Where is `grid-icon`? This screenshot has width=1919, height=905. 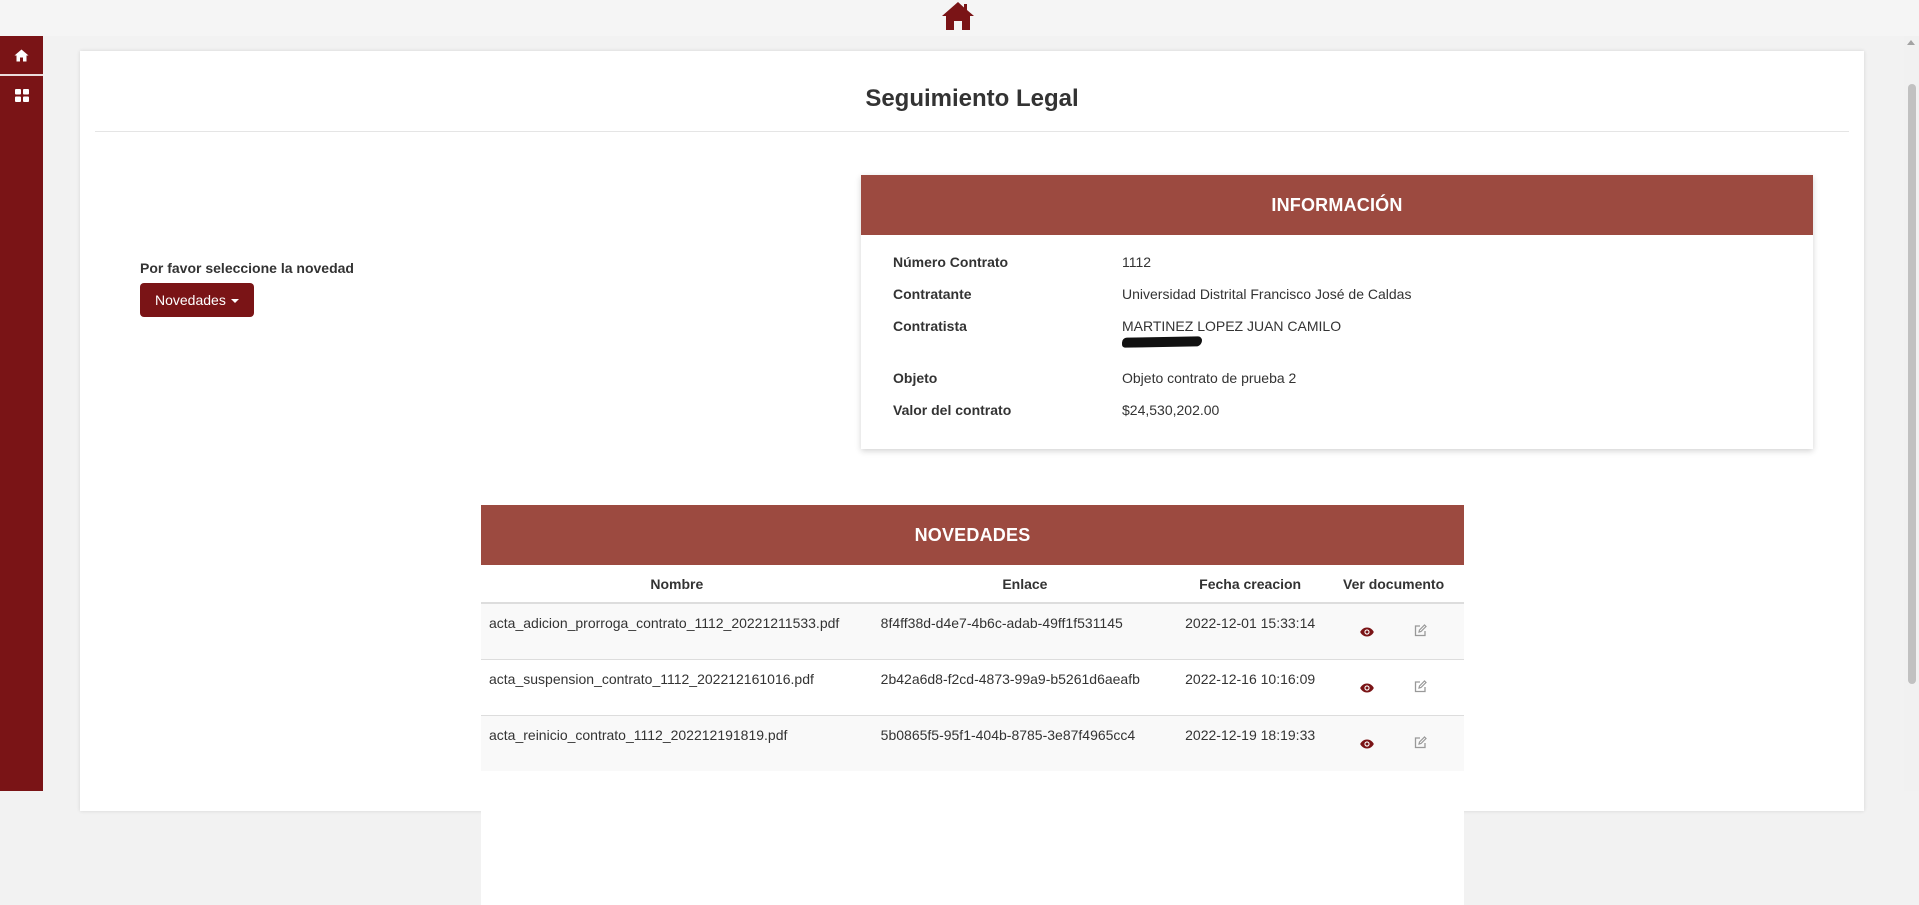
grid-icon is located at coordinates (21, 95).